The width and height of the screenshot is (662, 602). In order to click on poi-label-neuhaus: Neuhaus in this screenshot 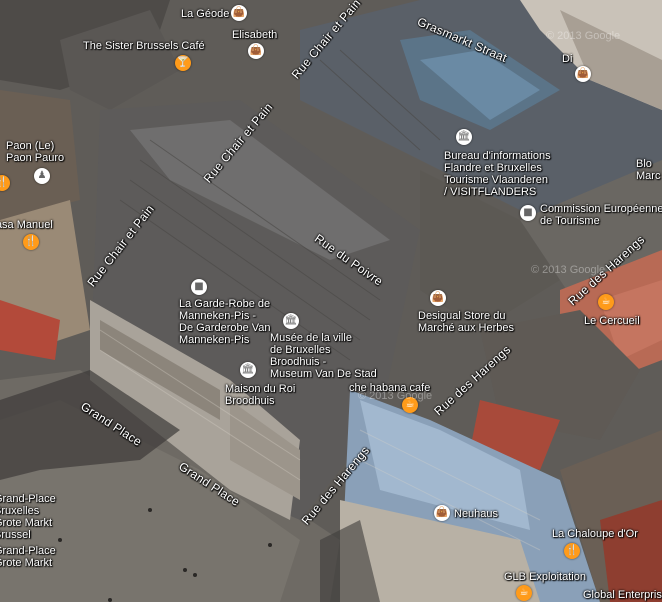, I will do `click(476, 514)`.